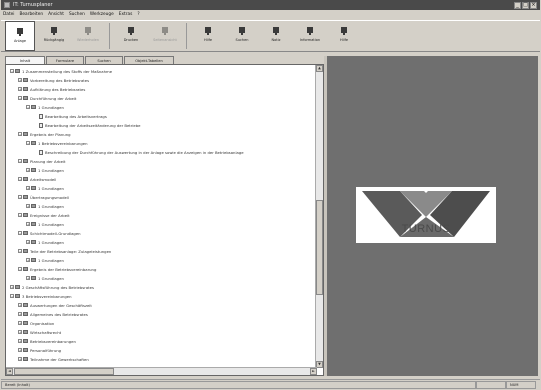 The image size is (541, 390). Describe the element at coordinates (310, 36) in the screenshot. I see `toolbar-button-8: Information` at that location.